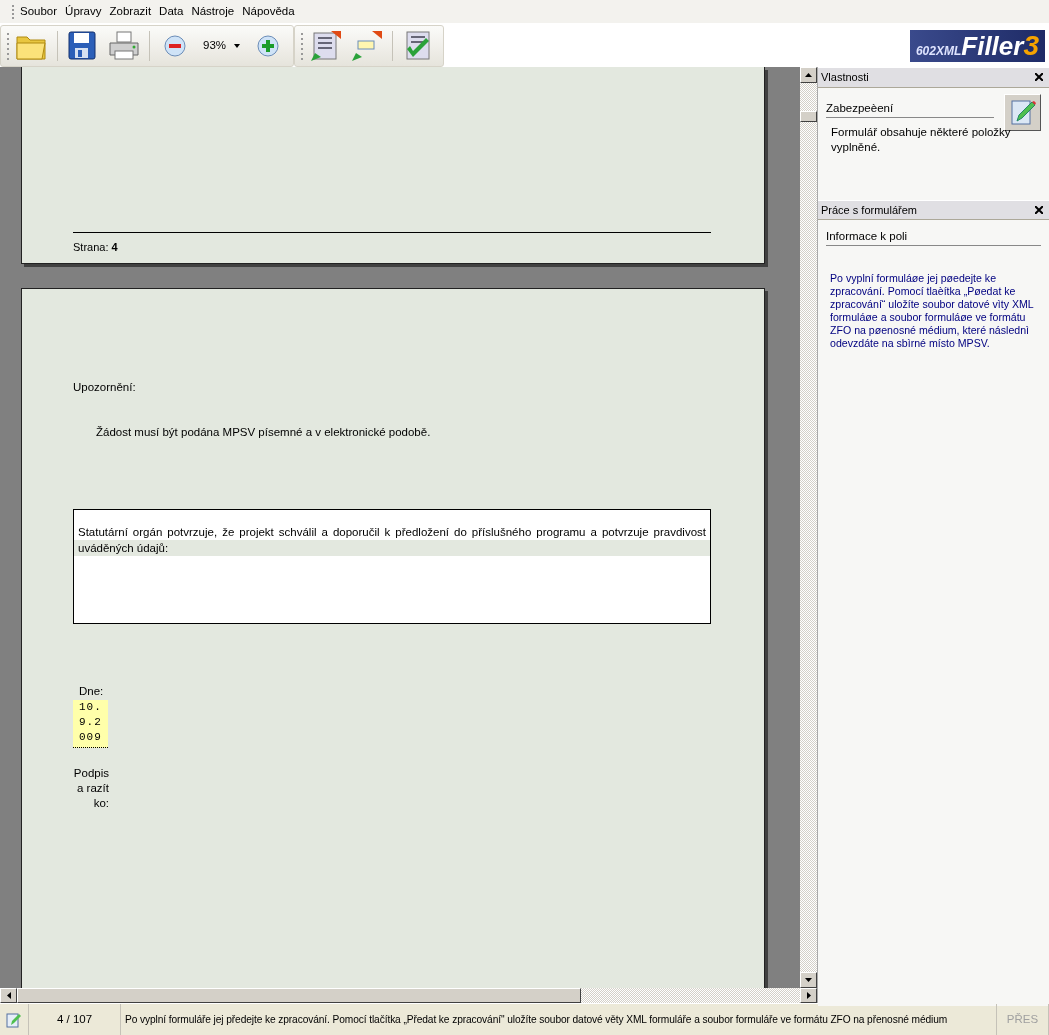 This screenshot has height=1035, width=1049. Describe the element at coordinates (171, 11) in the screenshot. I see `menu-item: Data` at that location.